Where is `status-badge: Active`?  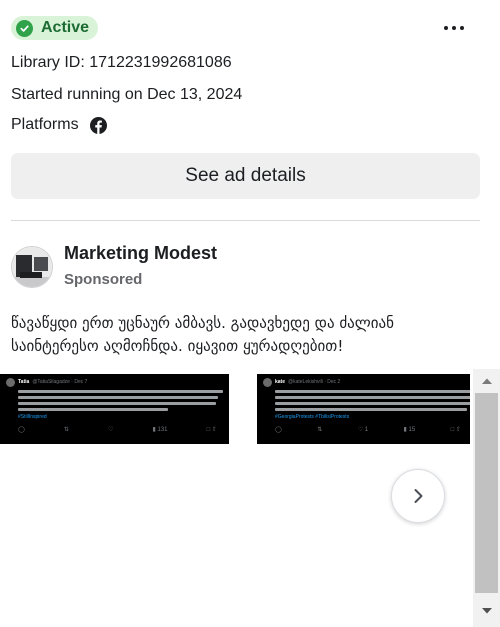
status-badge: Active is located at coordinates (54, 28).